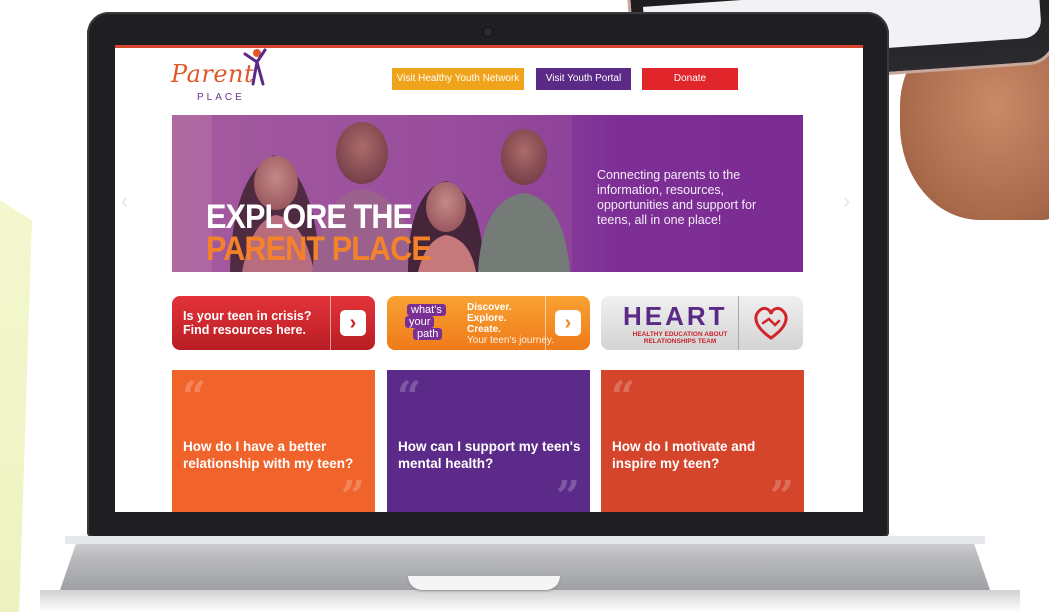 The width and height of the screenshot is (1049, 612). What do you see at coordinates (16, 406) in the screenshot?
I see `background-wall` at bounding box center [16, 406].